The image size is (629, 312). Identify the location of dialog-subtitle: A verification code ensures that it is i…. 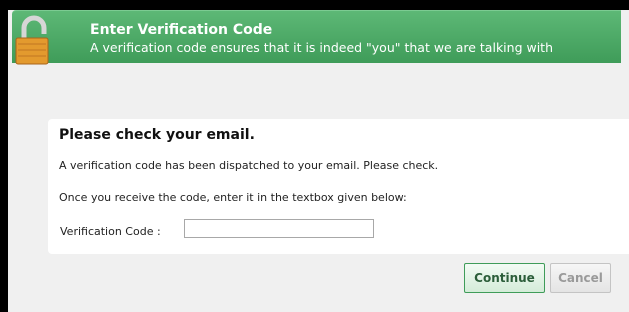
(322, 47).